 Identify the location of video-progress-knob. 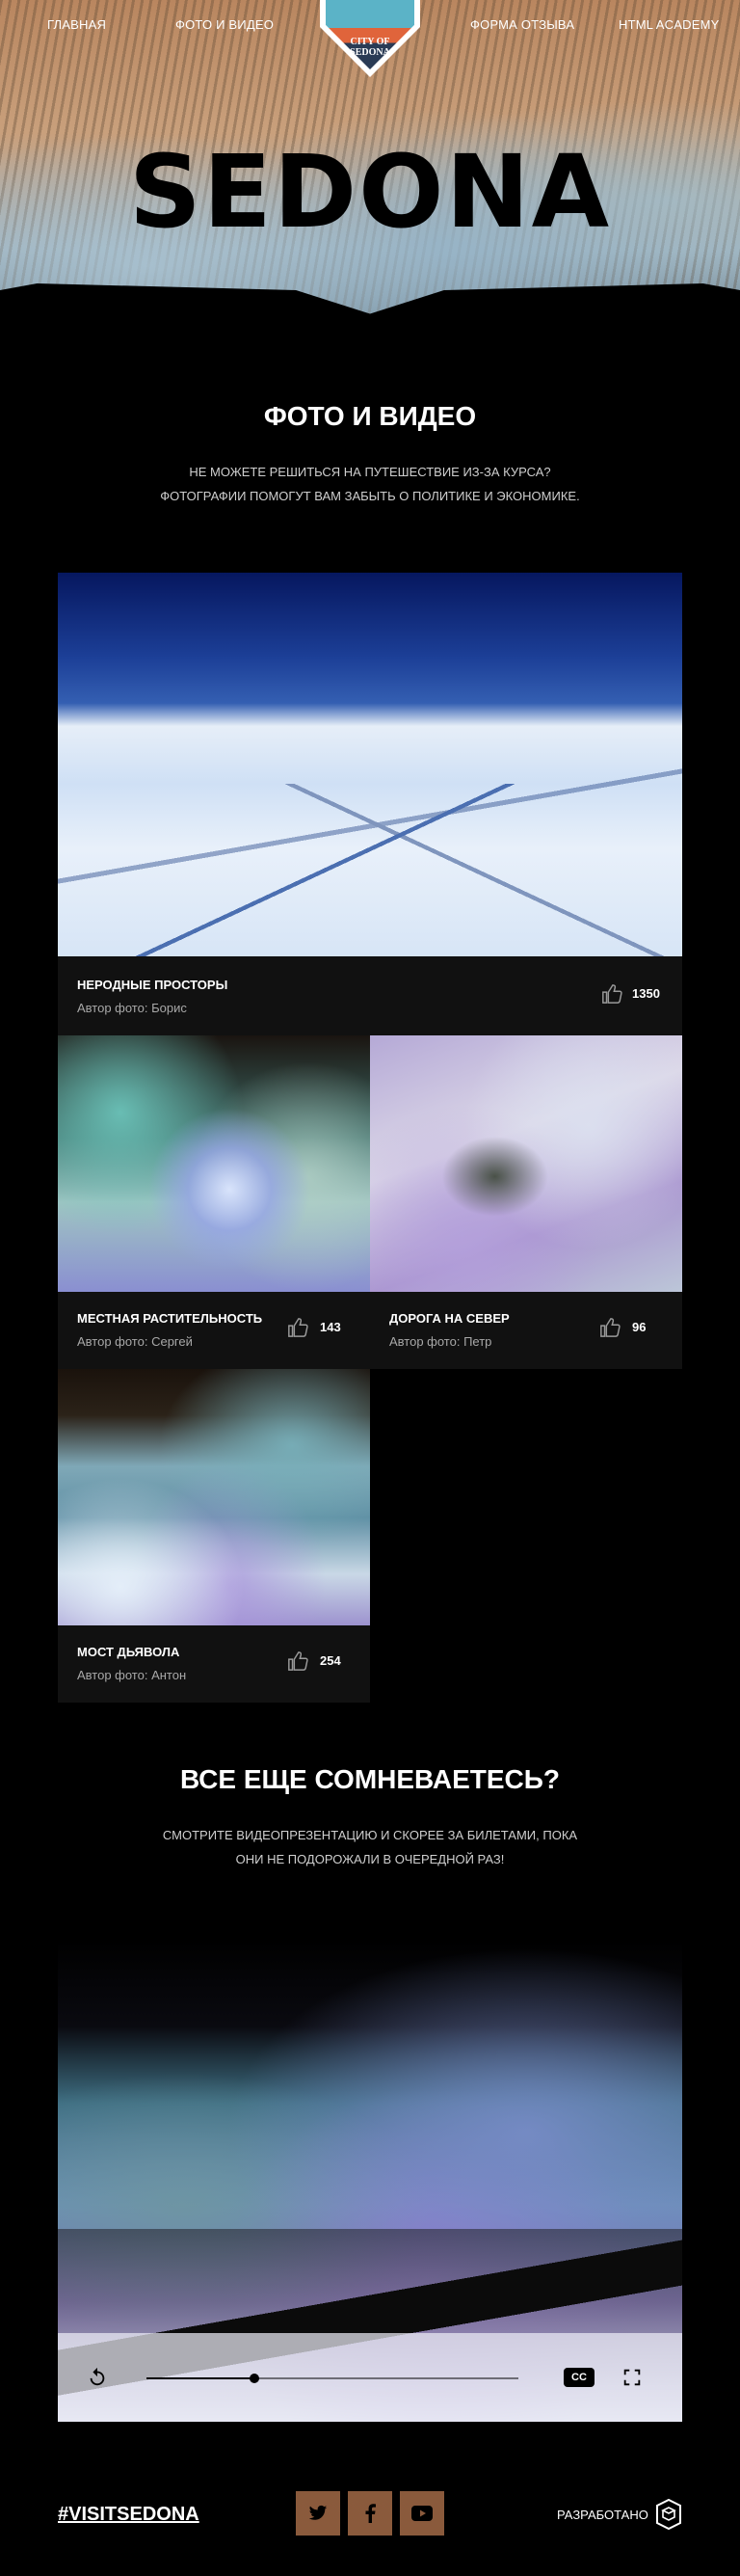
(254, 2378).